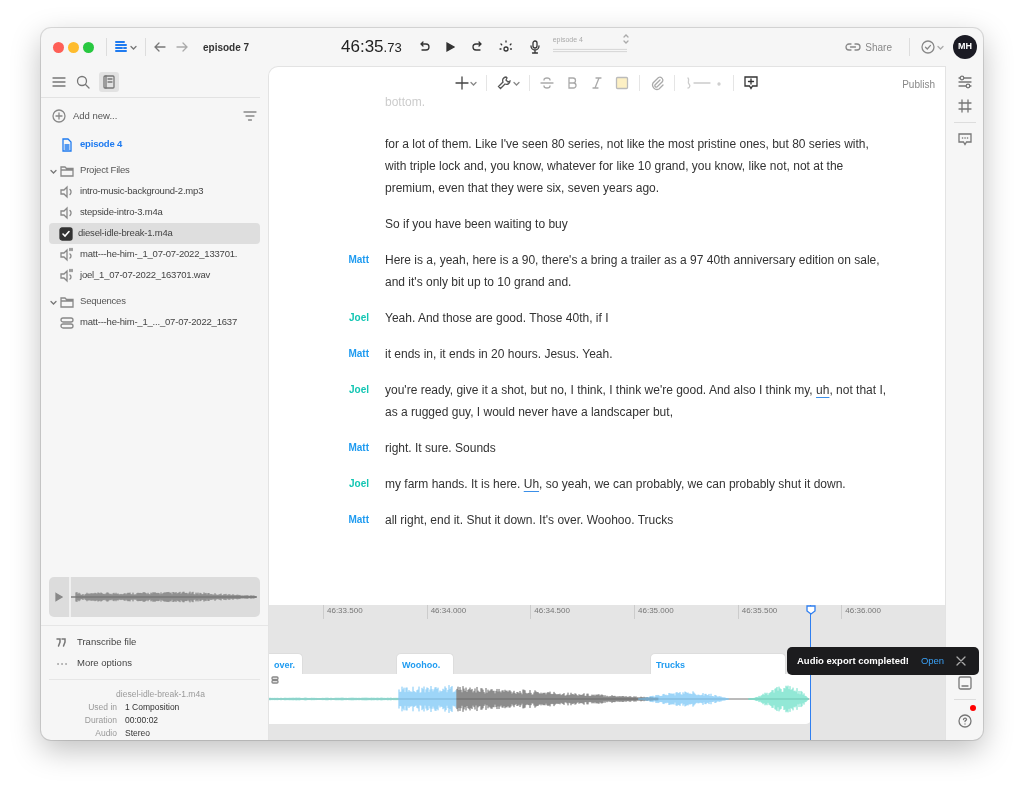 This screenshot has width=1024, height=794. Describe the element at coordinates (961, 661) in the screenshot. I see `close-icon` at that location.